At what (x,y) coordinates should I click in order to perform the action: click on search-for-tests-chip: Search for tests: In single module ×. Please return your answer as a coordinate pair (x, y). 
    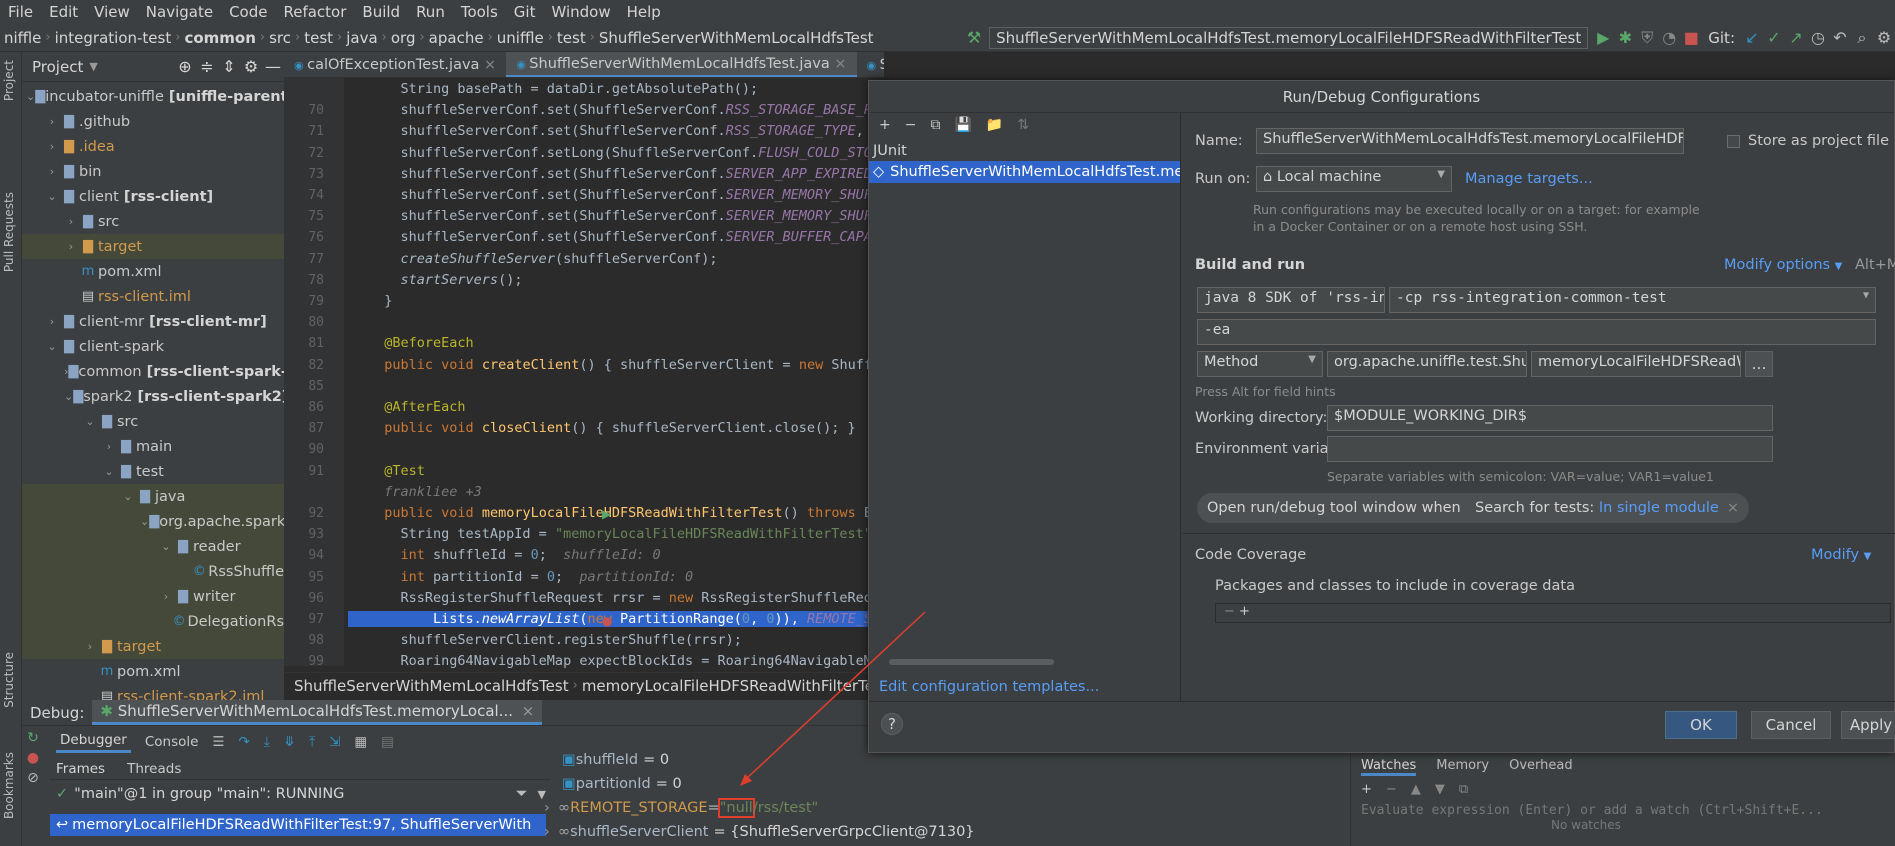
    Looking at the image, I should click on (1607, 508).